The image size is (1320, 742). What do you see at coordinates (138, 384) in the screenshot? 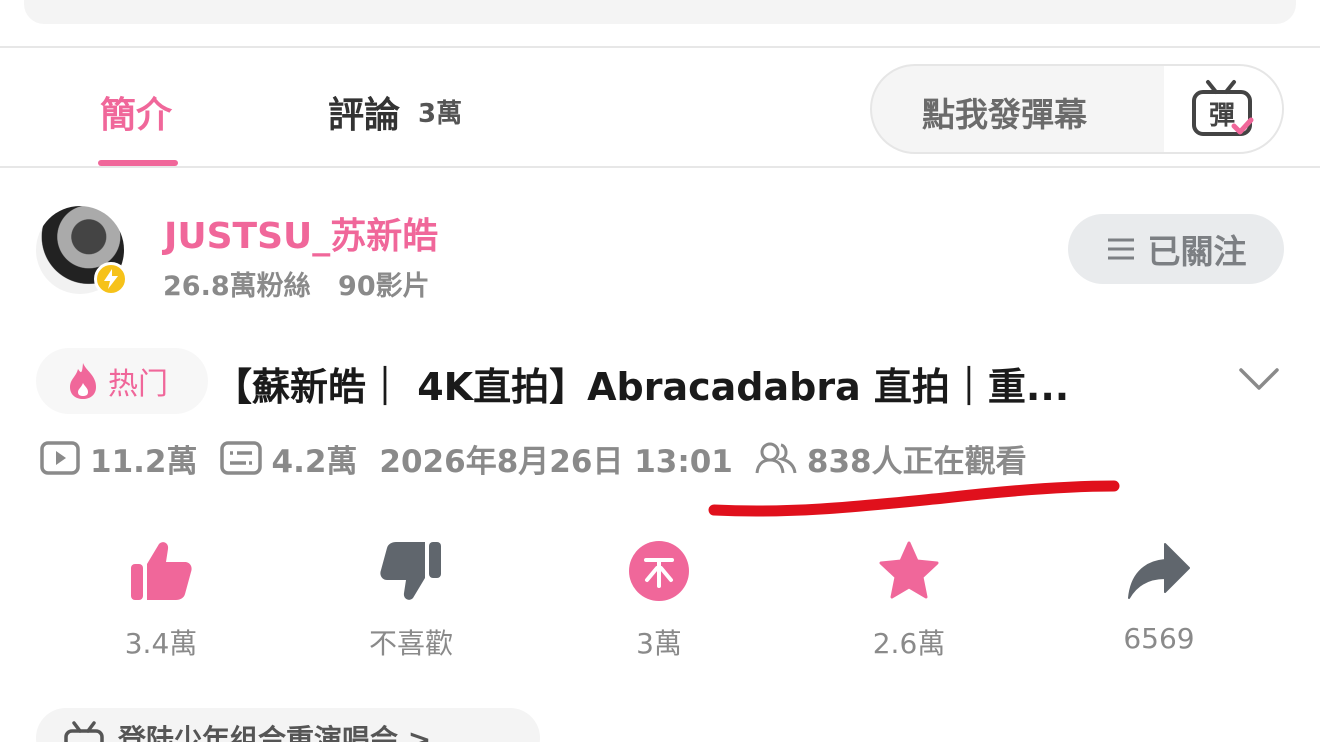
I see `hot-label: 热门` at bounding box center [138, 384].